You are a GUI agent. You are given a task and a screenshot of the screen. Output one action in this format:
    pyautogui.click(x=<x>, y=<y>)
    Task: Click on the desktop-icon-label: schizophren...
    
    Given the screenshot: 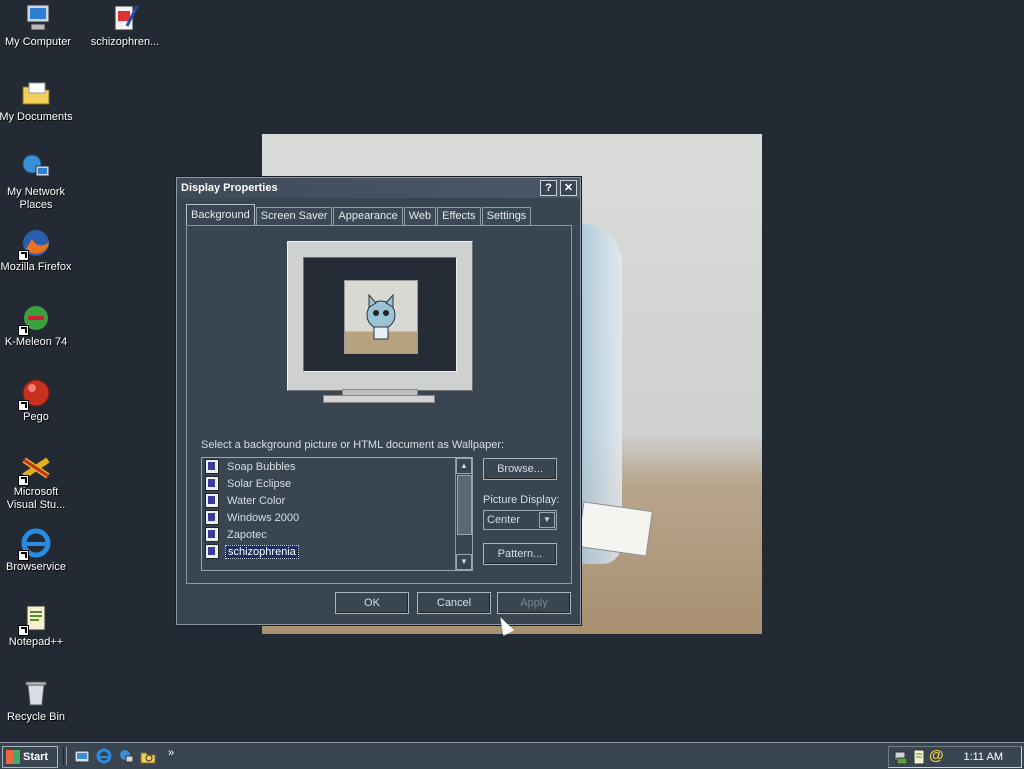 What is the action you would take?
    pyautogui.click(x=125, y=42)
    